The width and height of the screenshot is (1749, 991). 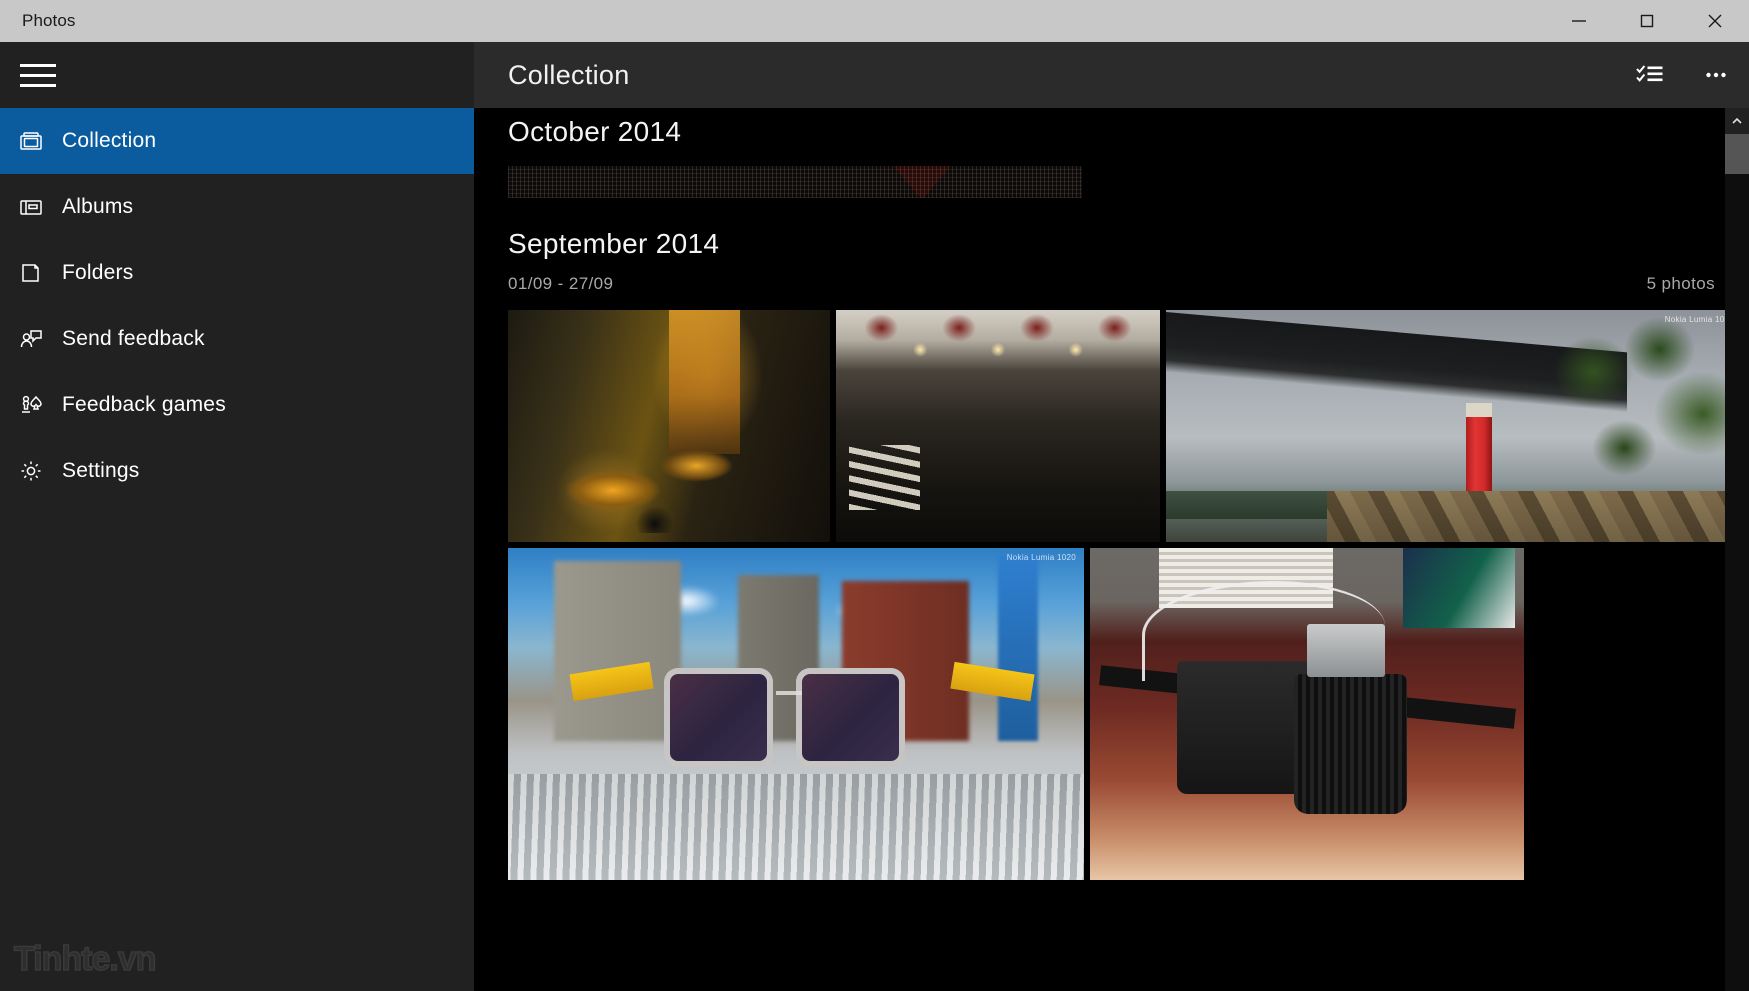 What do you see at coordinates (1680, 283) in the screenshot?
I see `photo-count: 5 photos` at bounding box center [1680, 283].